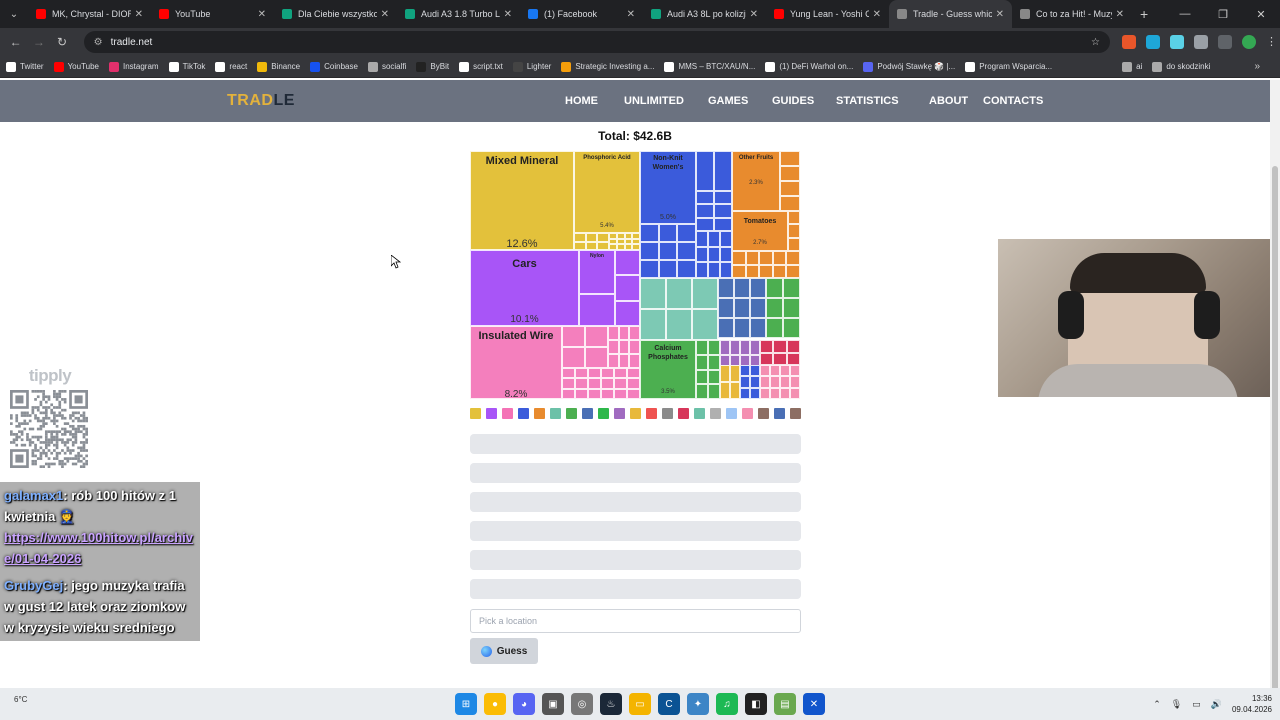 Image resolution: width=1280 pixels, height=720 pixels. What do you see at coordinates (1185, 14) in the screenshot?
I see `minimize-icon: —` at bounding box center [1185, 14].